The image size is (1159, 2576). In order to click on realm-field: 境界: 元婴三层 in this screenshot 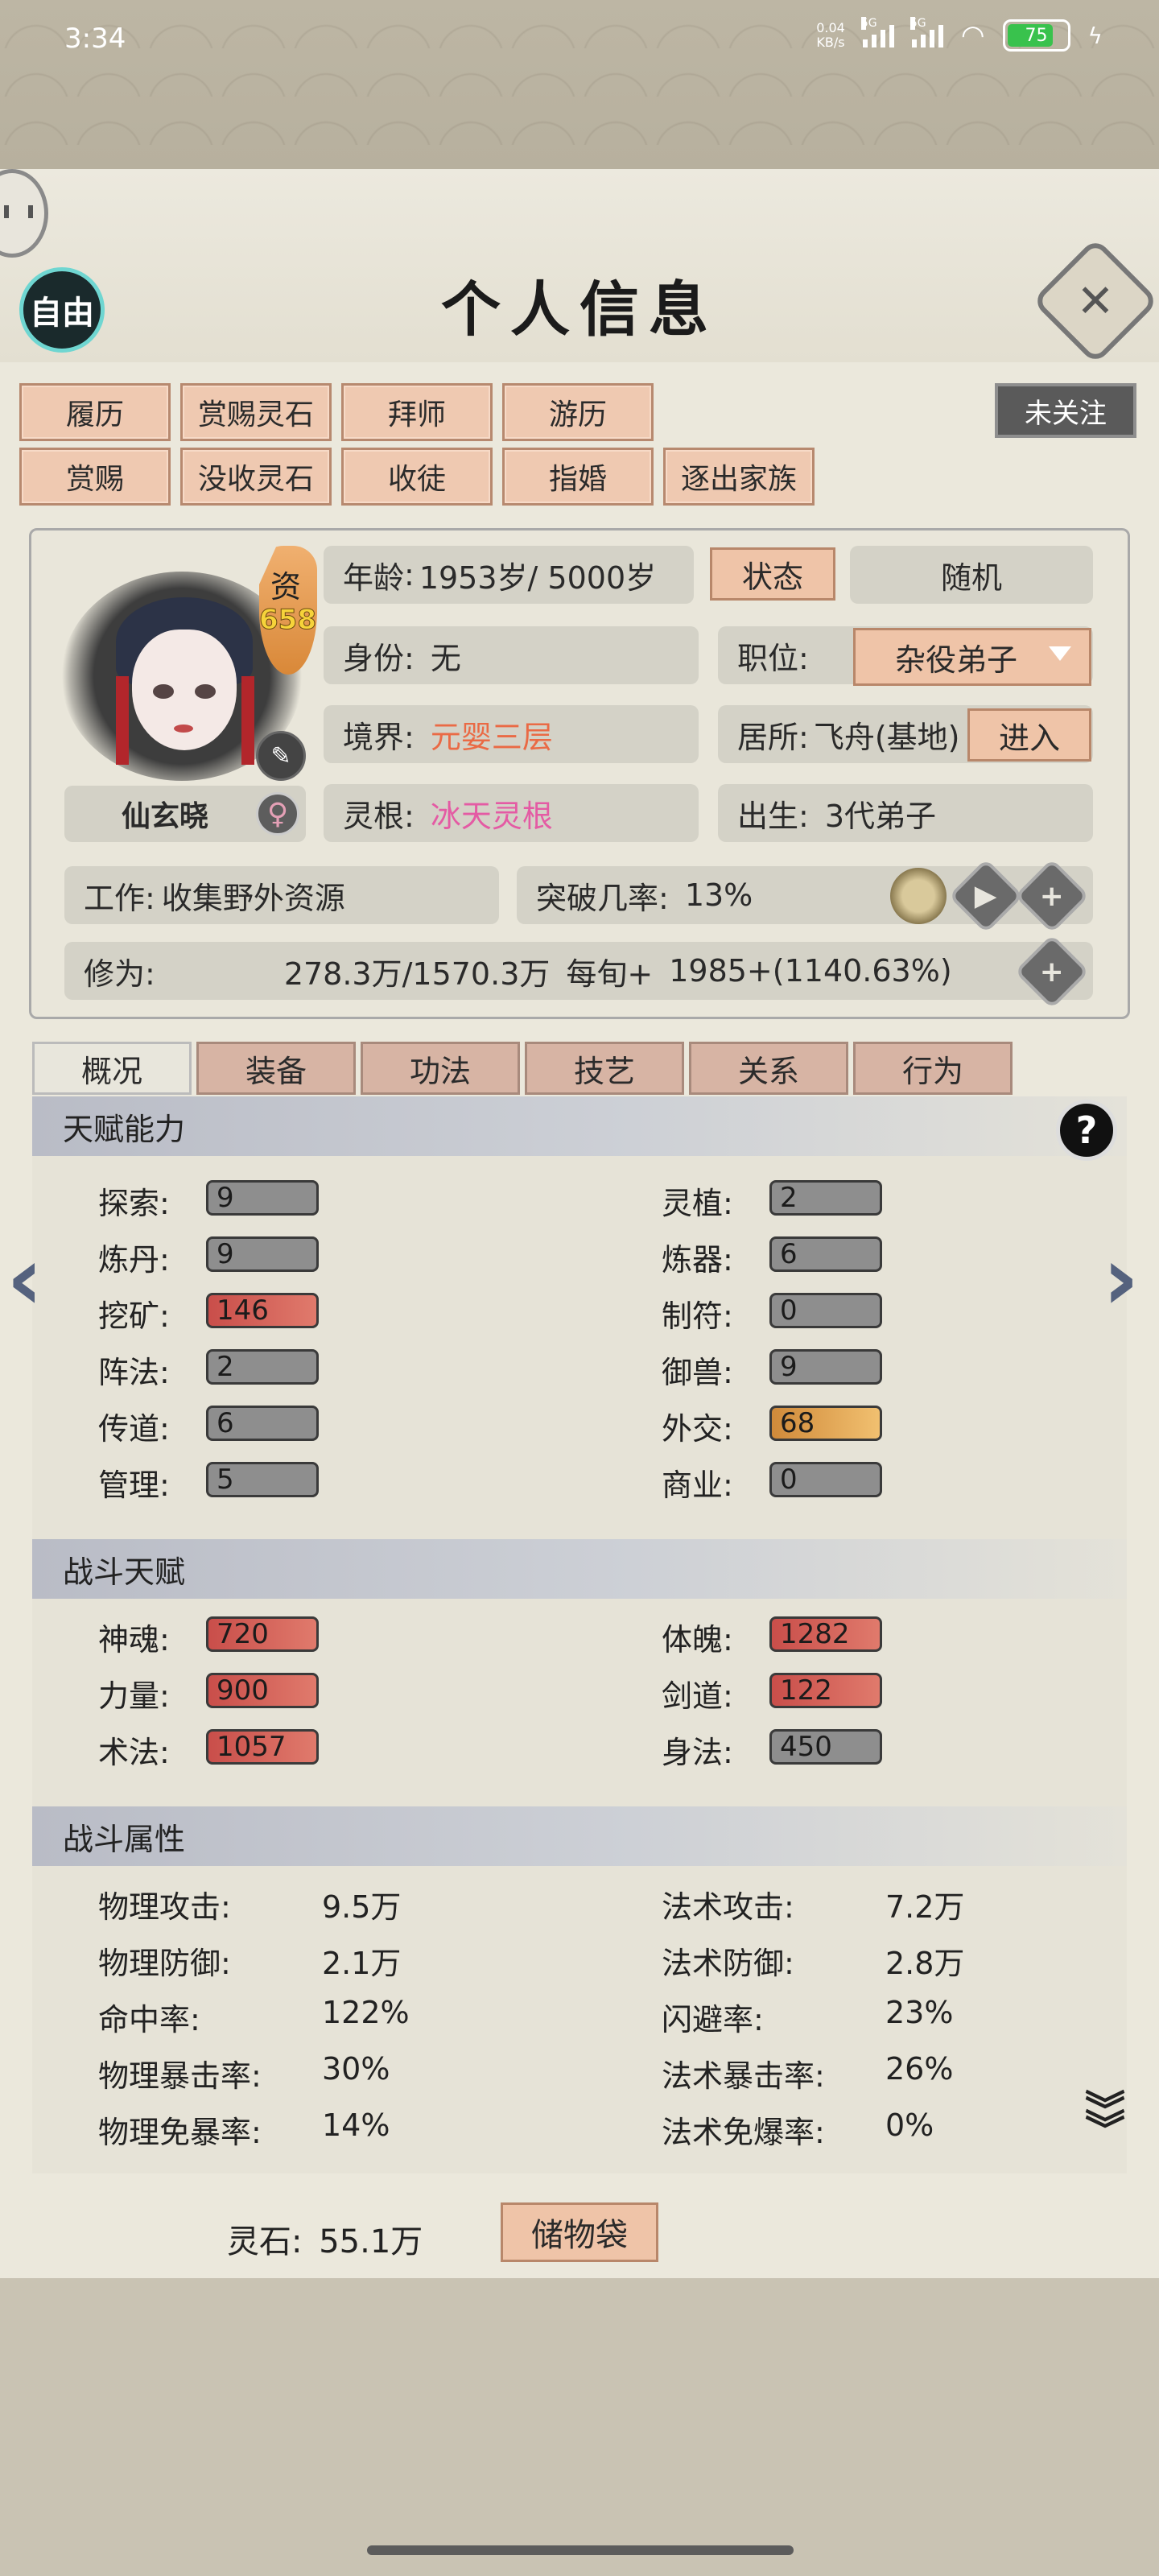, I will do `click(511, 734)`.